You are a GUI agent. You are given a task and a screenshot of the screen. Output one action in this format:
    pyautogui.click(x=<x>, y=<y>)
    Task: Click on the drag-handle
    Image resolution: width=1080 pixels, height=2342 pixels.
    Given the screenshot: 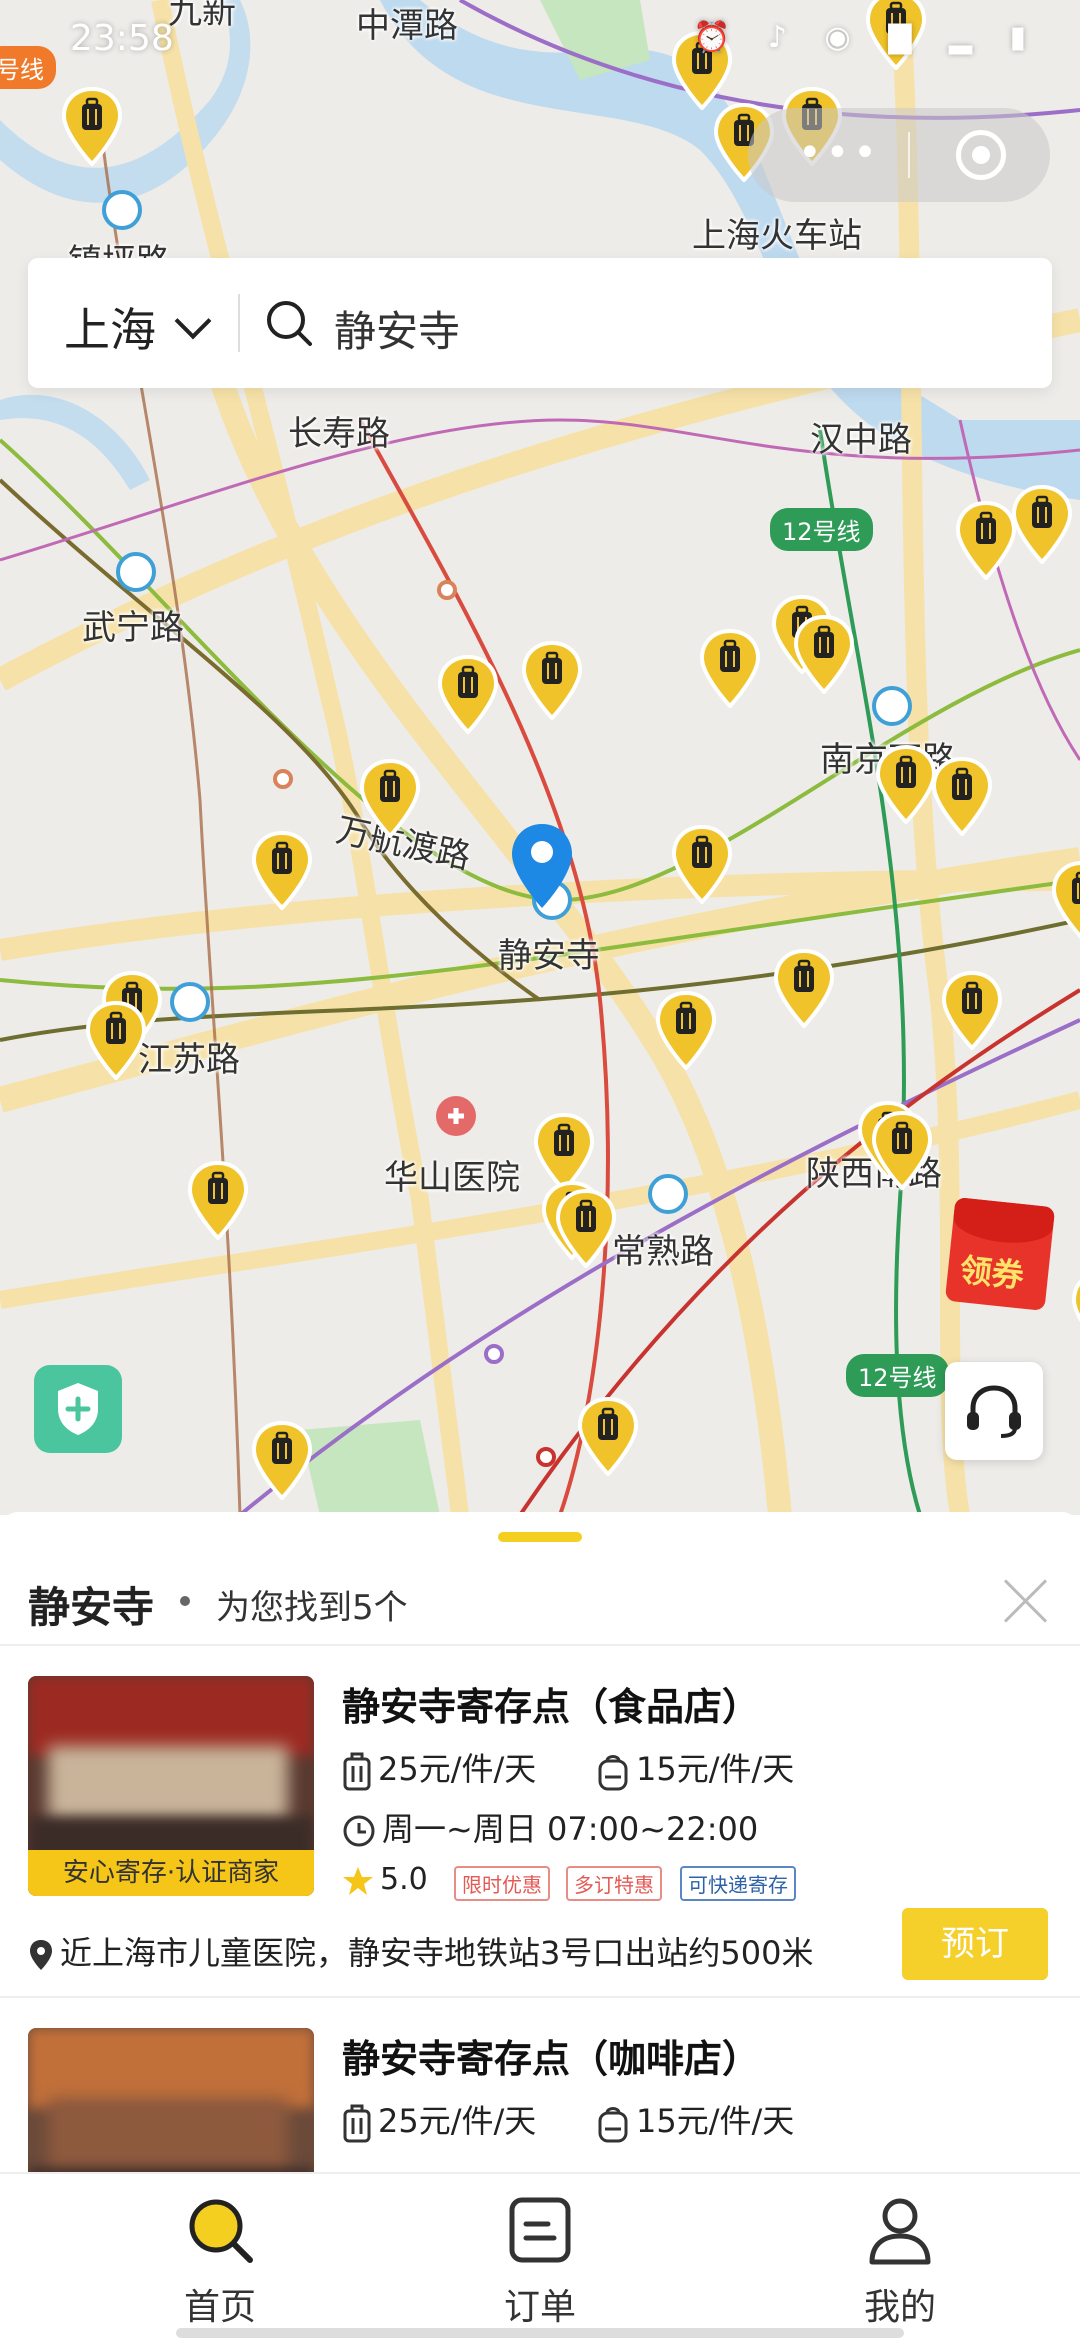 What is the action you would take?
    pyautogui.click(x=540, y=1537)
    